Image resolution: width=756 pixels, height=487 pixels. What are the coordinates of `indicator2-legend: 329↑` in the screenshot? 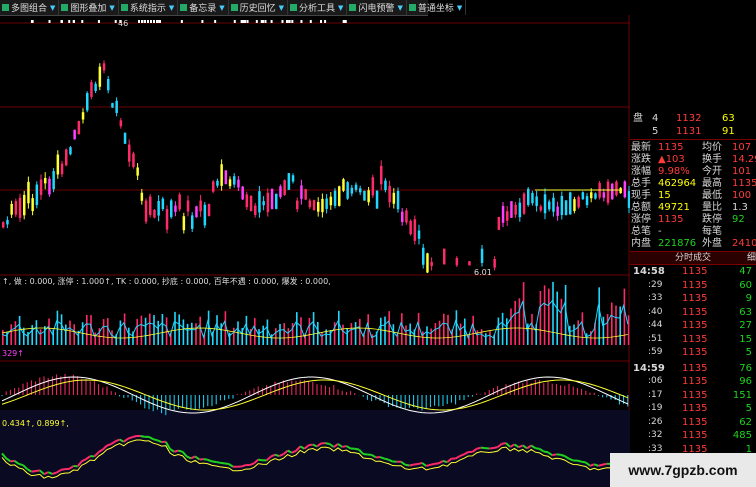 It's located at (13, 353).